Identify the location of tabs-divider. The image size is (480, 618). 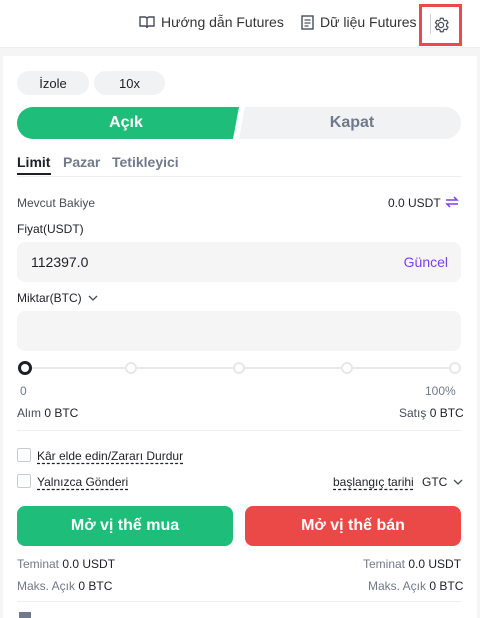
(239, 176).